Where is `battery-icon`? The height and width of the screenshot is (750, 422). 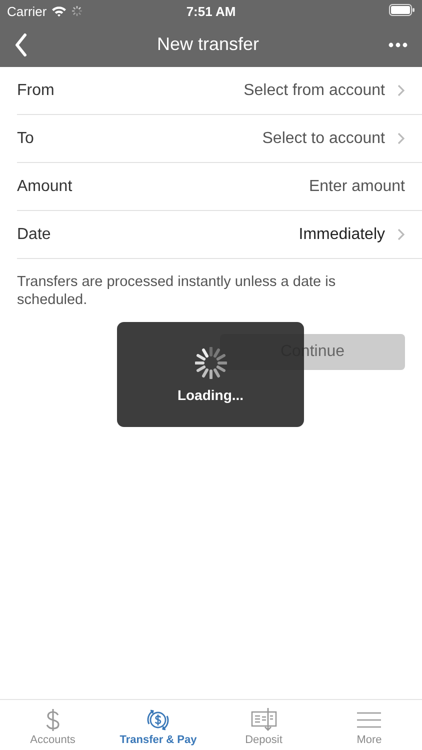 battery-icon is located at coordinates (402, 10).